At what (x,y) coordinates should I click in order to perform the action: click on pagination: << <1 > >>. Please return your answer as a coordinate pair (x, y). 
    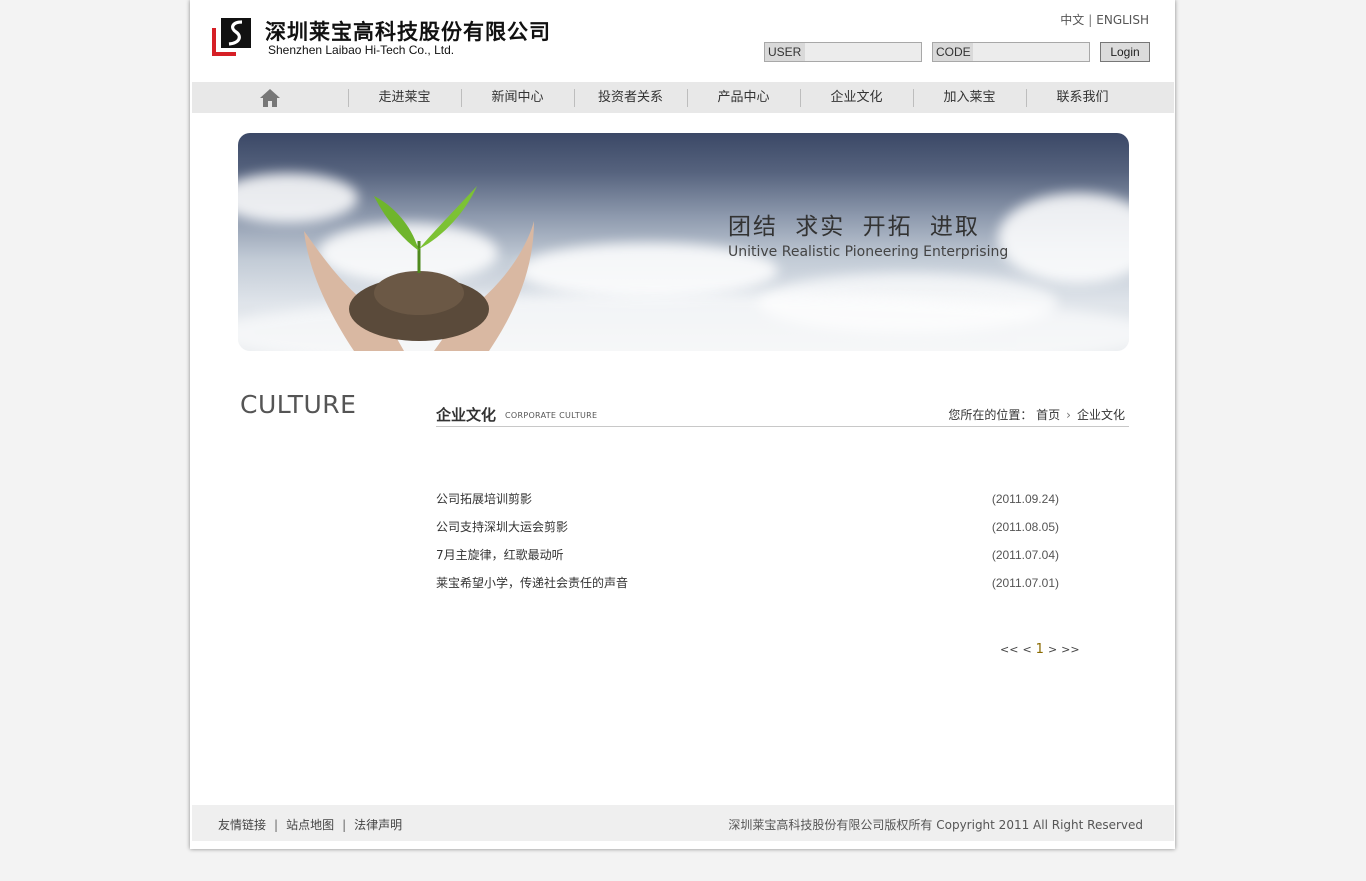
    Looking at the image, I should click on (1042, 649).